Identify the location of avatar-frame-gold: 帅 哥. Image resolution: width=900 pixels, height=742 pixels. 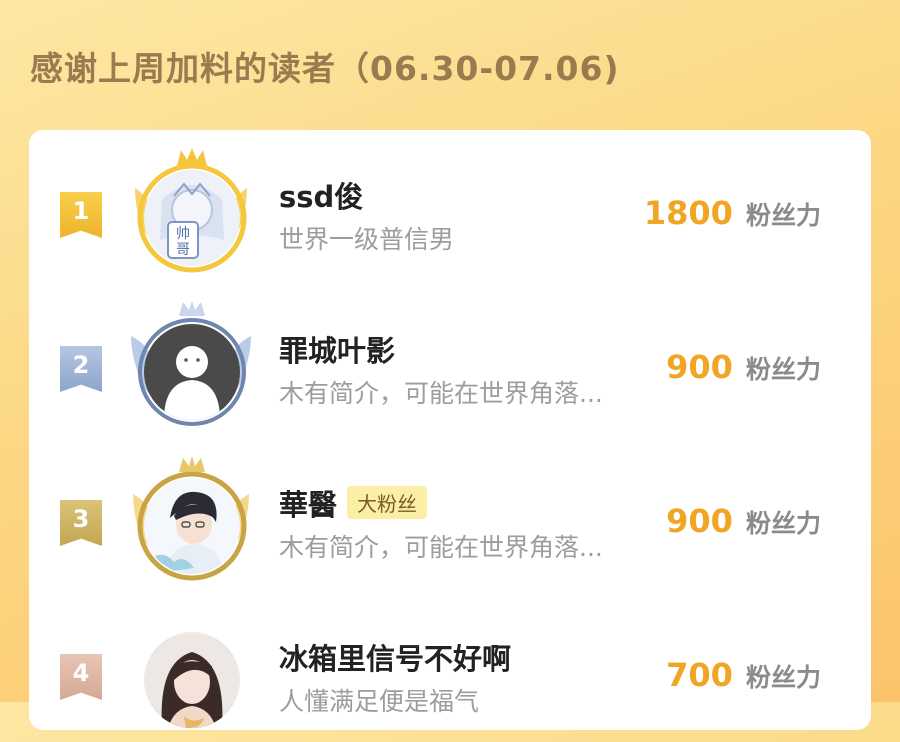
(191, 213).